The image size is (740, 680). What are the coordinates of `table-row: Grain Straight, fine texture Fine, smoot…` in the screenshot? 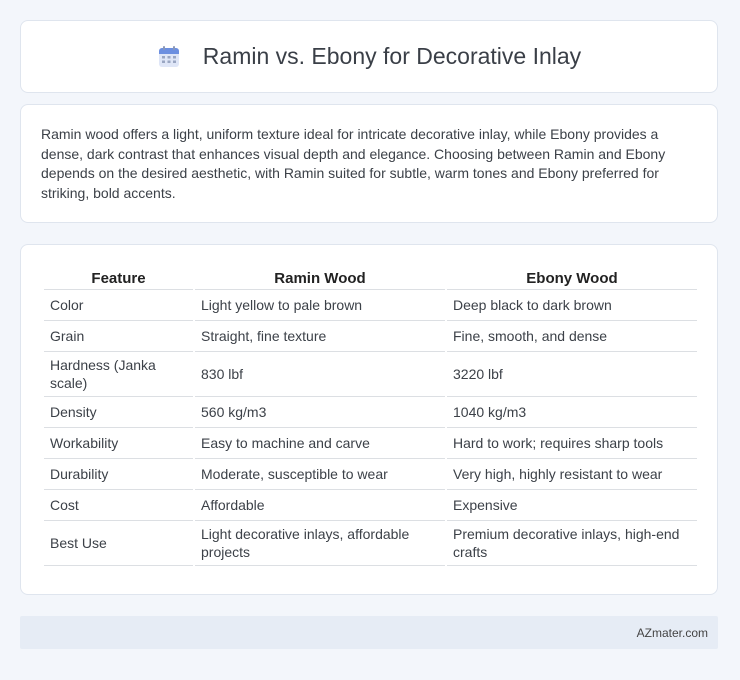 It's located at (370, 336).